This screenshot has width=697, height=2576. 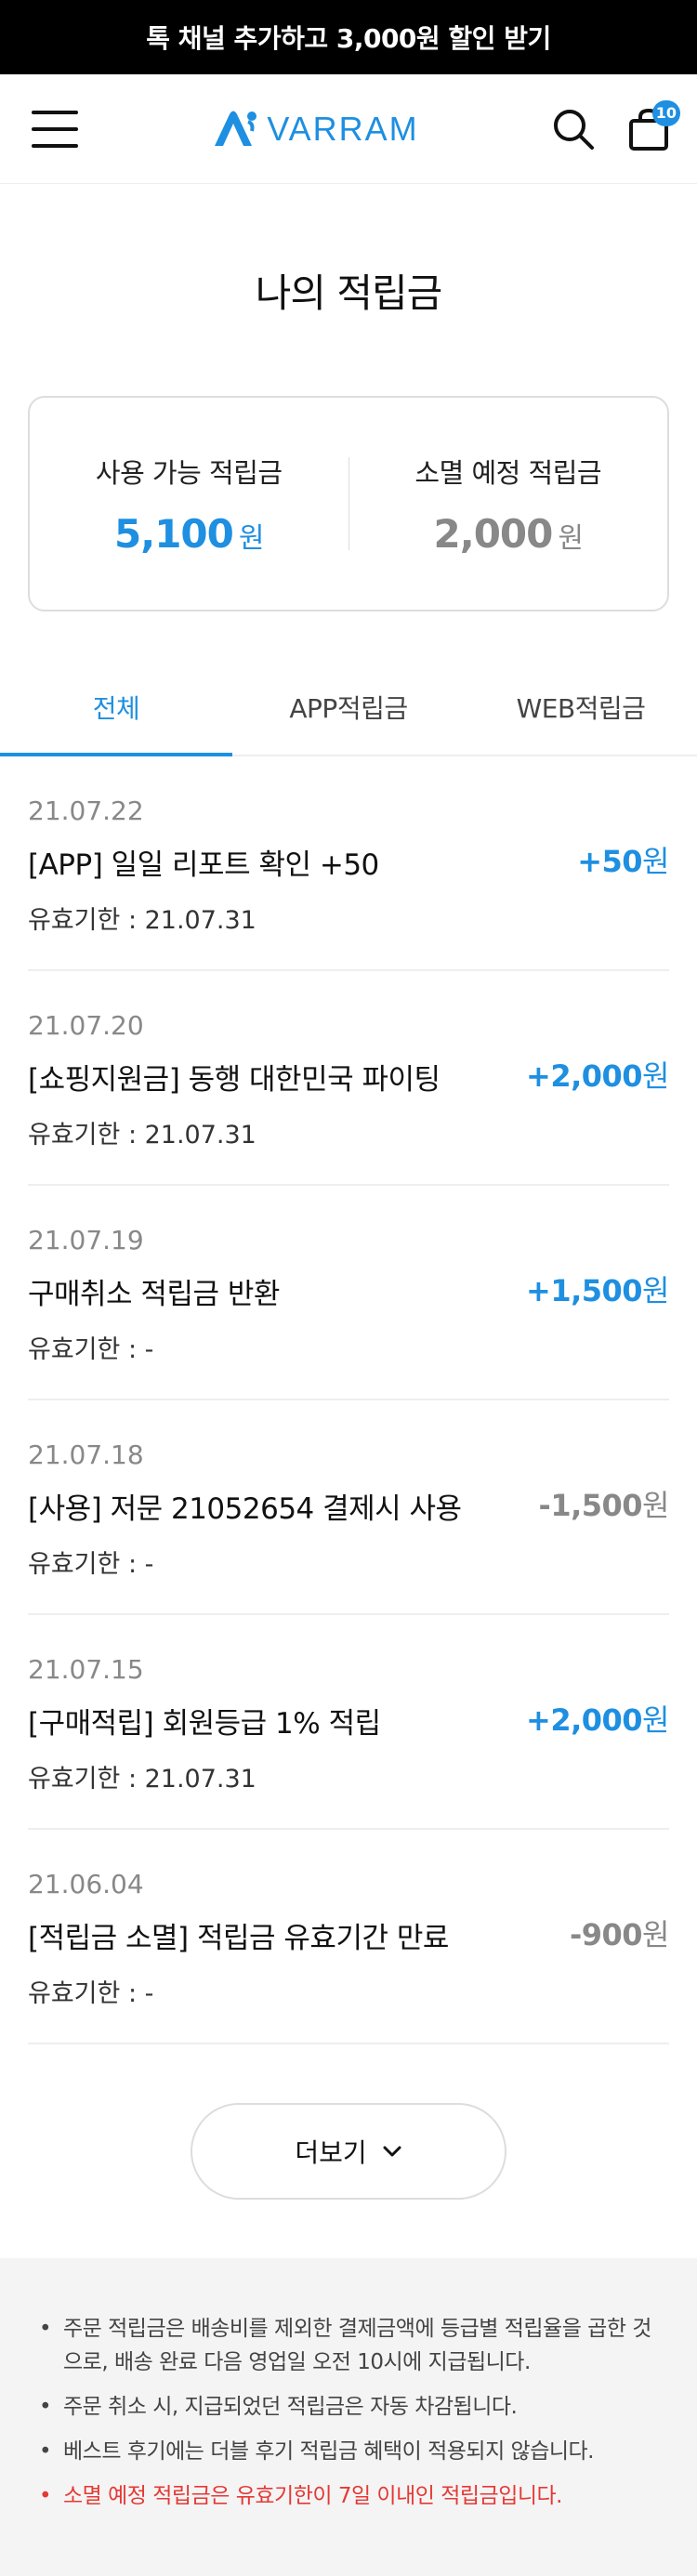 I want to click on header: VARRAM 10, so click(x=348, y=129).